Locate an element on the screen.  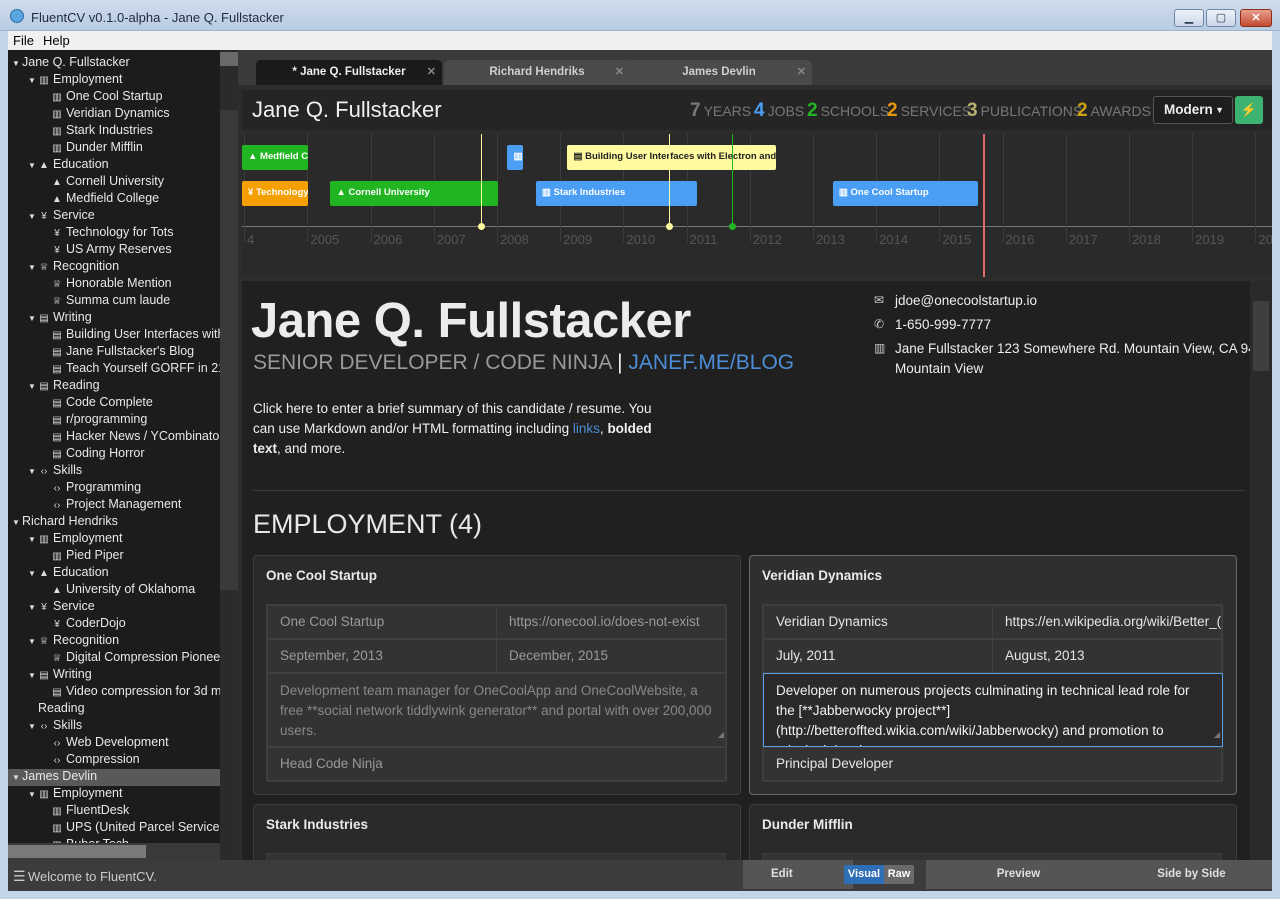
theme-dropdown: Modern ▼ is located at coordinates (1193, 110).